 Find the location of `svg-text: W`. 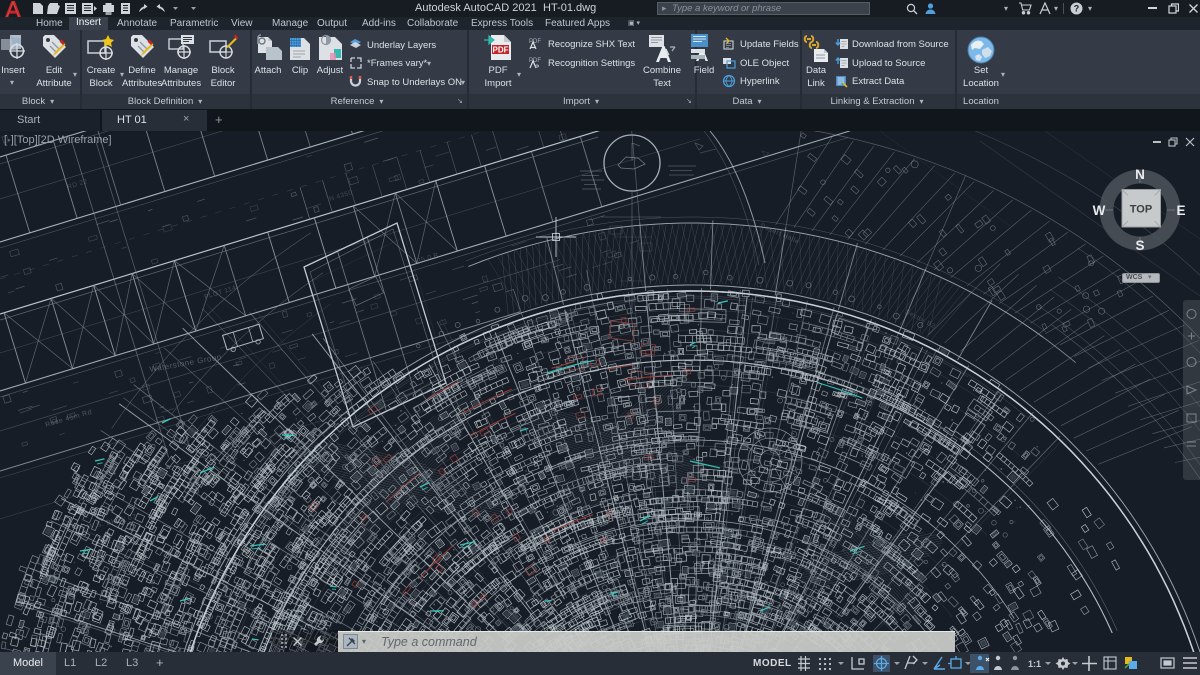

svg-text: W is located at coordinates (1099, 210).